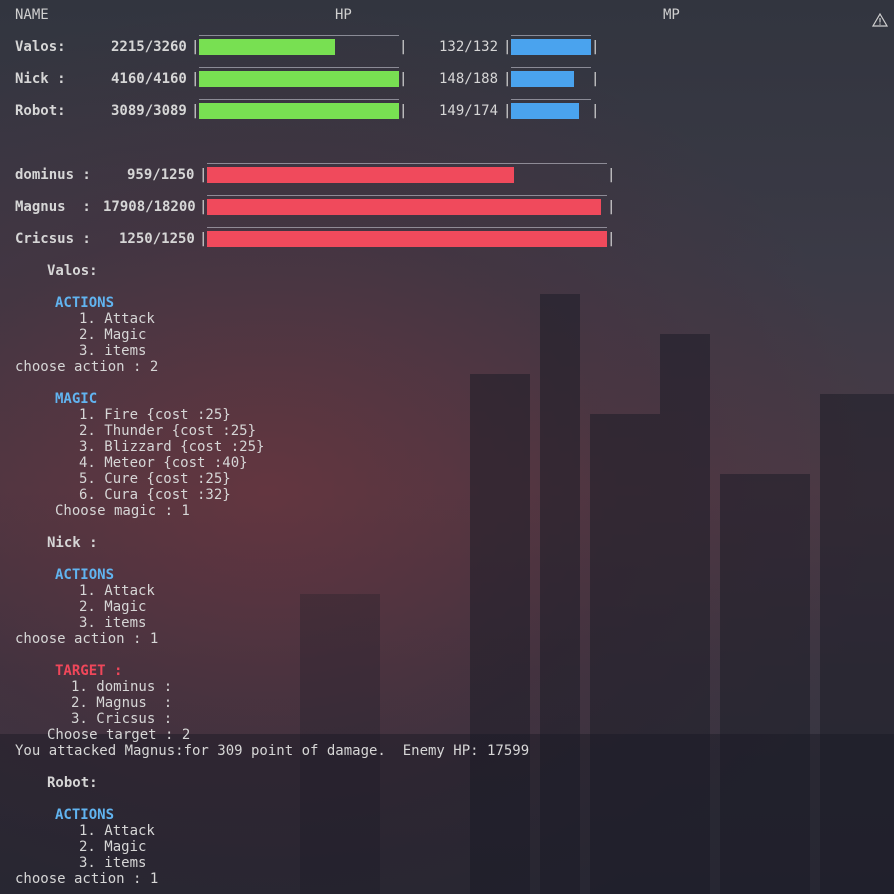  I want to click on menu-option: 3. Blizzard {cost :25}, so click(172, 447).